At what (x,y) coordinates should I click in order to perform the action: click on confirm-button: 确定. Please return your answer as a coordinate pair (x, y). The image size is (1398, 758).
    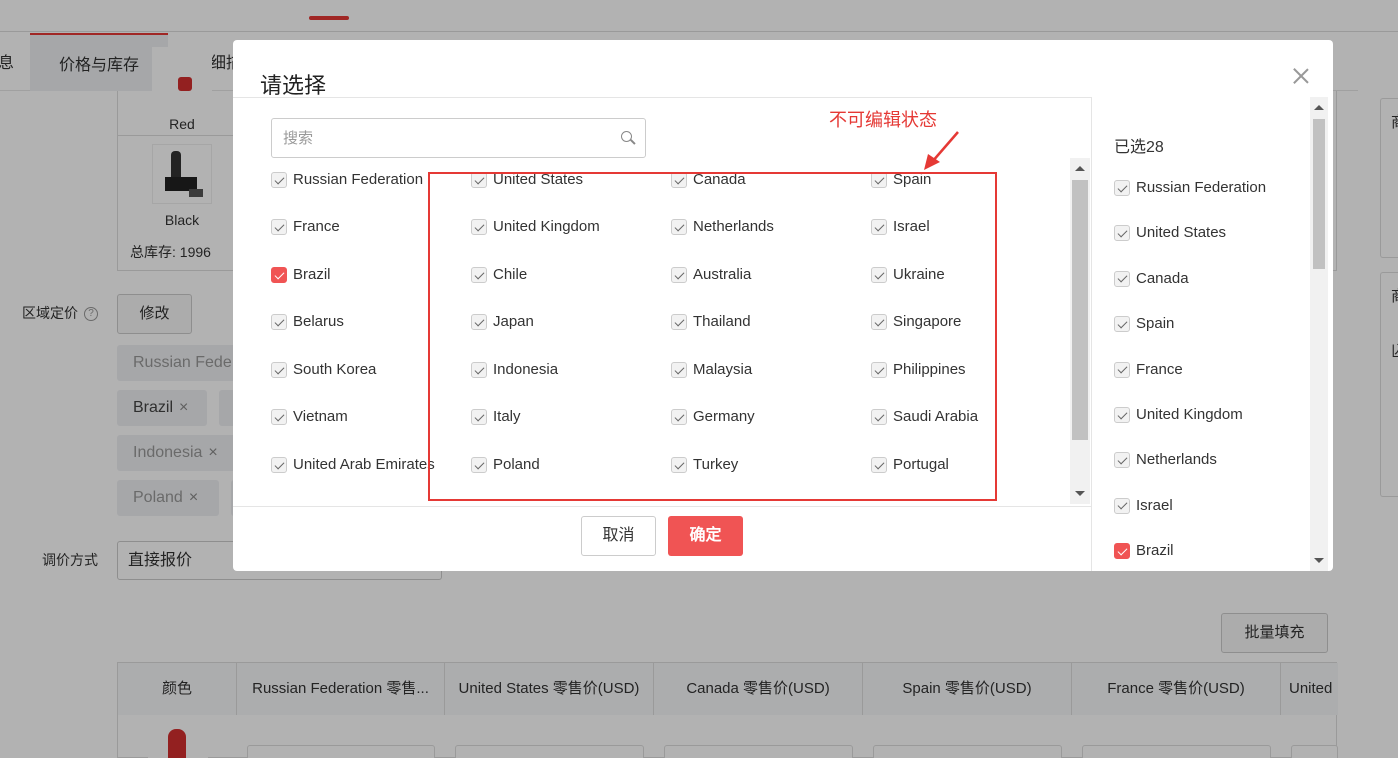
    Looking at the image, I should click on (705, 536).